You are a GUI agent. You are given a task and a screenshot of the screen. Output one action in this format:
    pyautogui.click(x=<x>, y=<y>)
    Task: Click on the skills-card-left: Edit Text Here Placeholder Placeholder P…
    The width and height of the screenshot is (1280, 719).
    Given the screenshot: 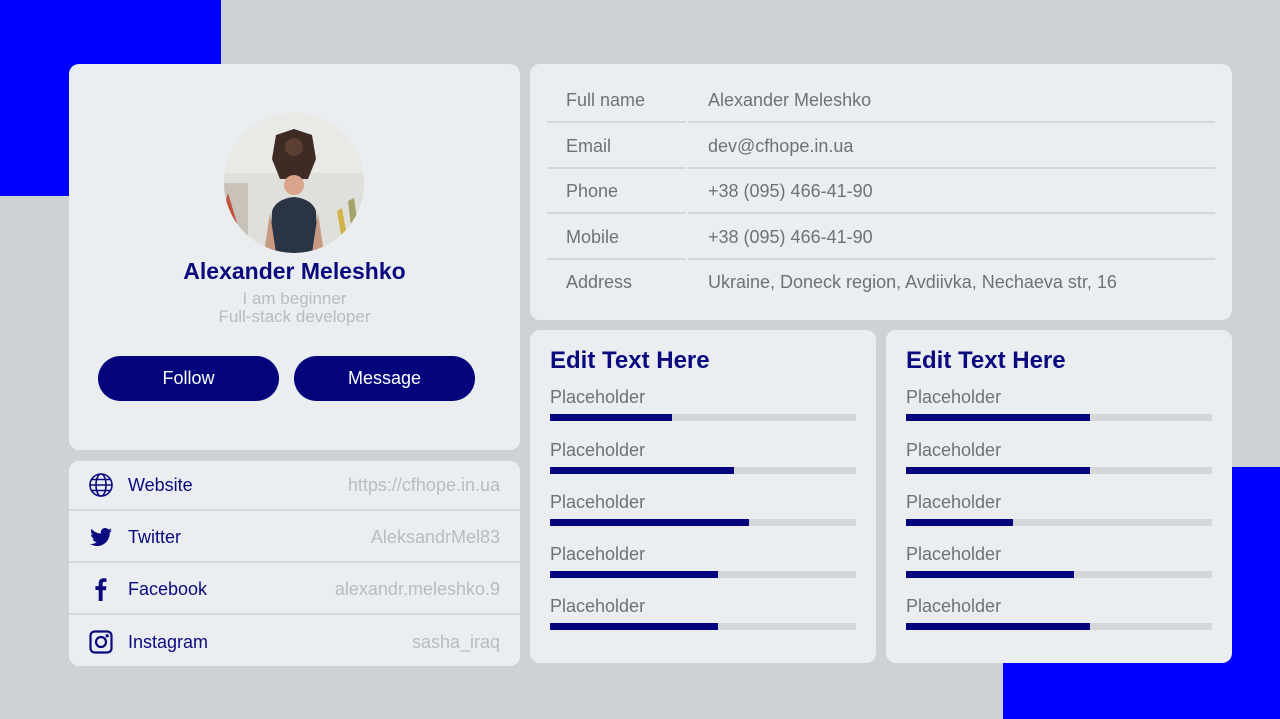 What is the action you would take?
    pyautogui.click(x=703, y=496)
    